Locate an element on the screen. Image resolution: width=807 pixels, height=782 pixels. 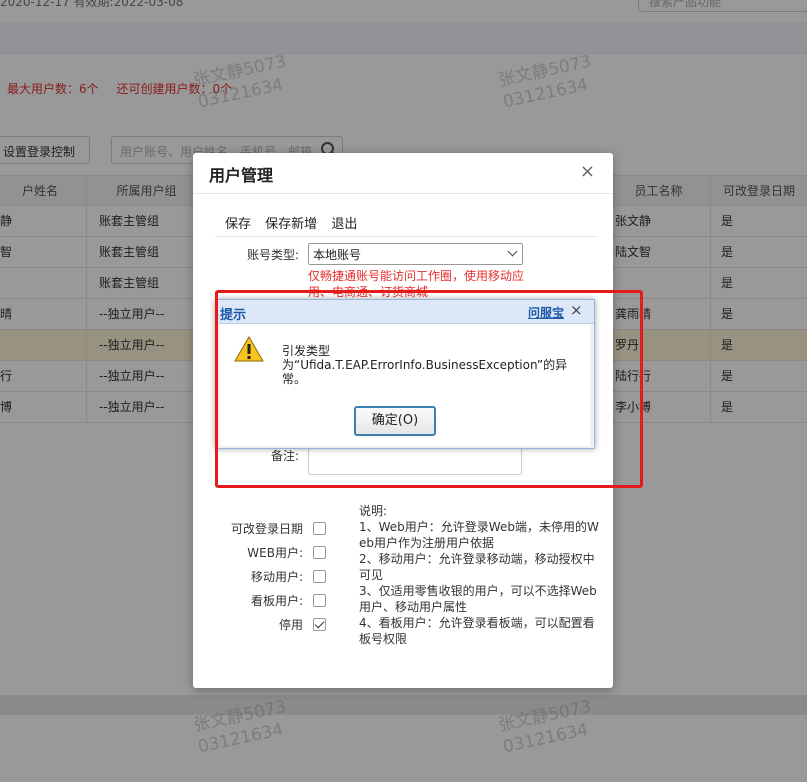
note-item: 4、看板用户：允许登录看板端，可以配置看板号权限 is located at coordinates (477, 631).